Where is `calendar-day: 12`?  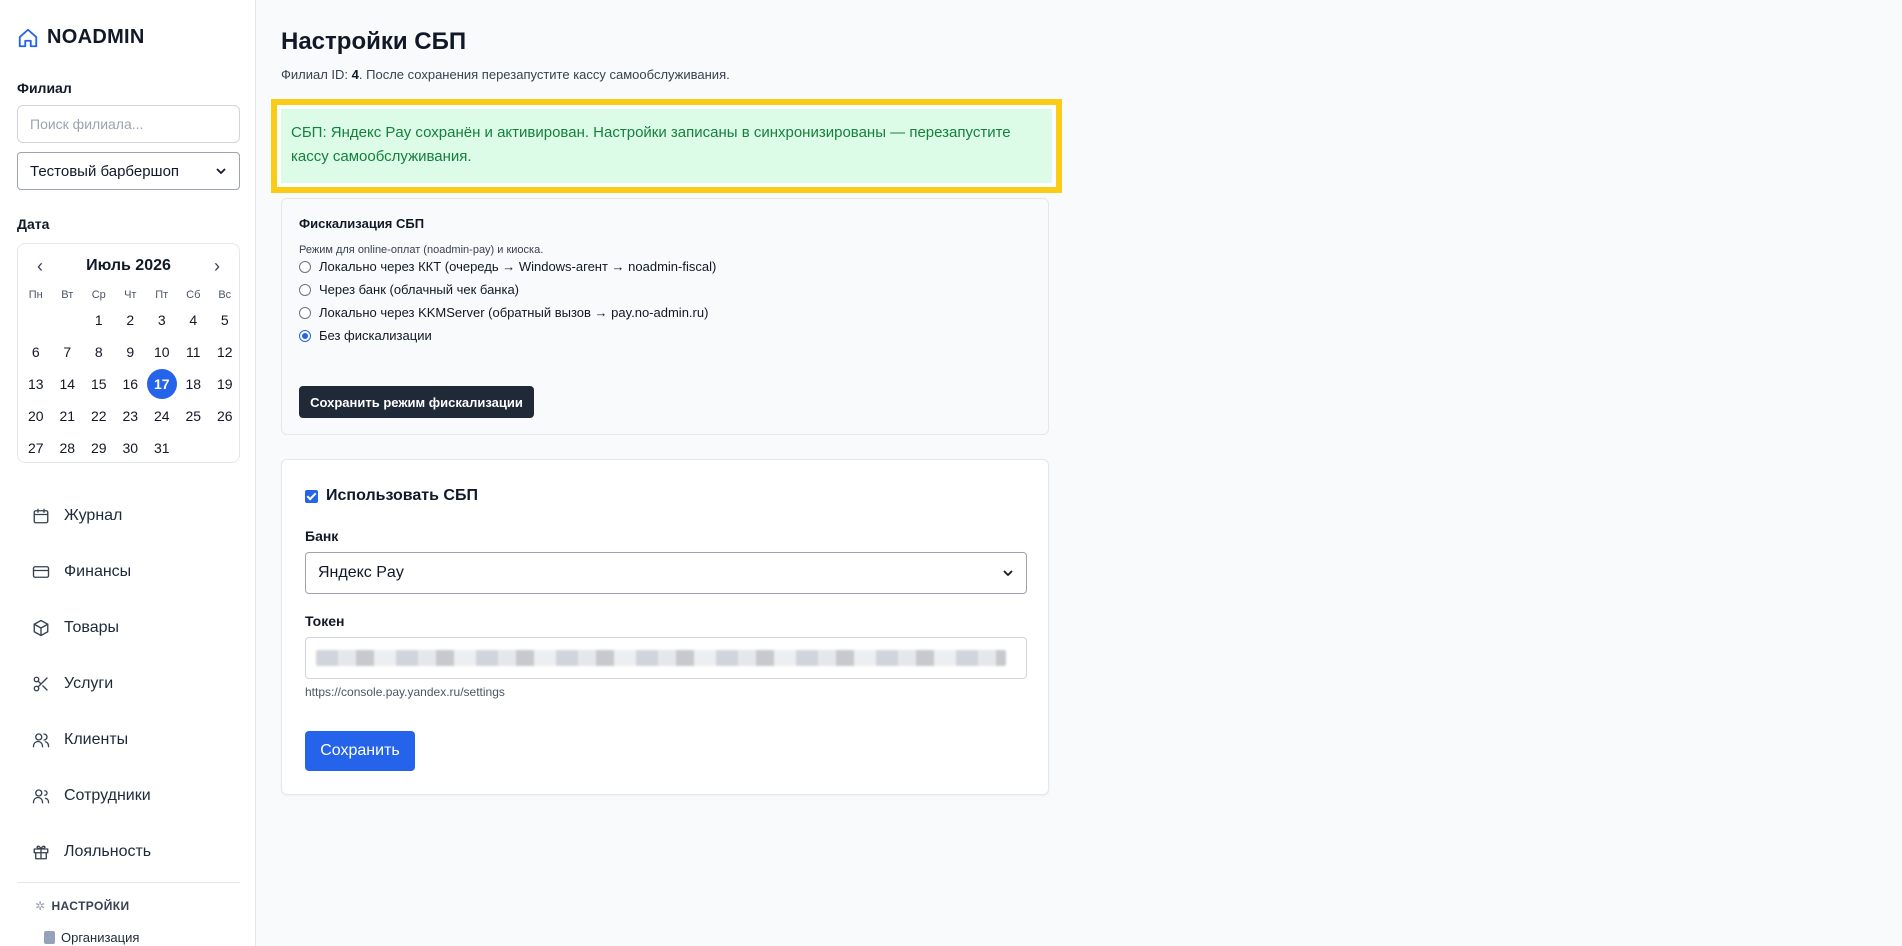
calendar-day: 12 is located at coordinates (225, 352).